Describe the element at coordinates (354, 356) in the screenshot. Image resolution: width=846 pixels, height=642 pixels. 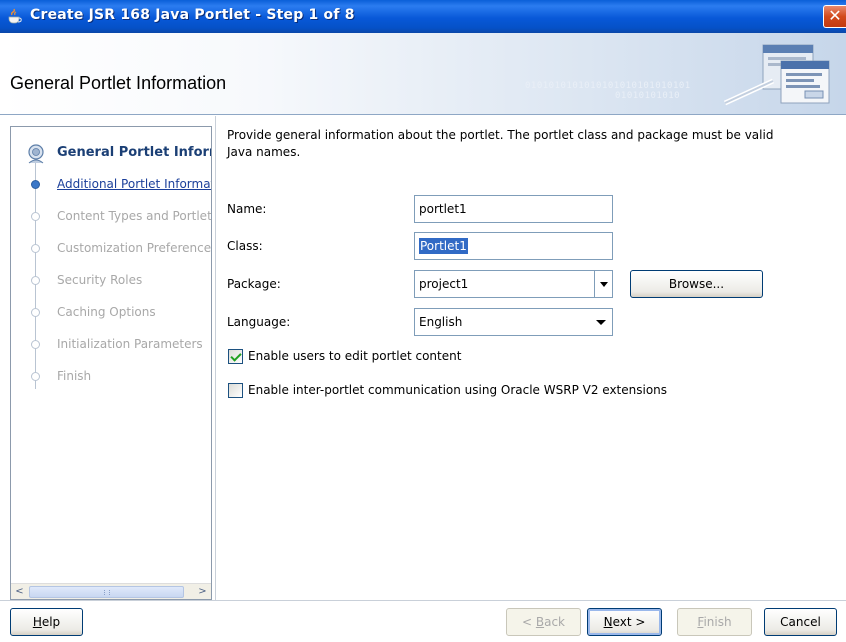
I see `enable-edit-label: Enable users to edit portlet content` at that location.